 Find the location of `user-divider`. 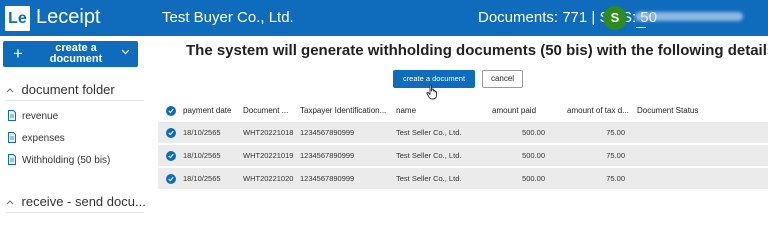

user-divider is located at coordinates (641, 27).